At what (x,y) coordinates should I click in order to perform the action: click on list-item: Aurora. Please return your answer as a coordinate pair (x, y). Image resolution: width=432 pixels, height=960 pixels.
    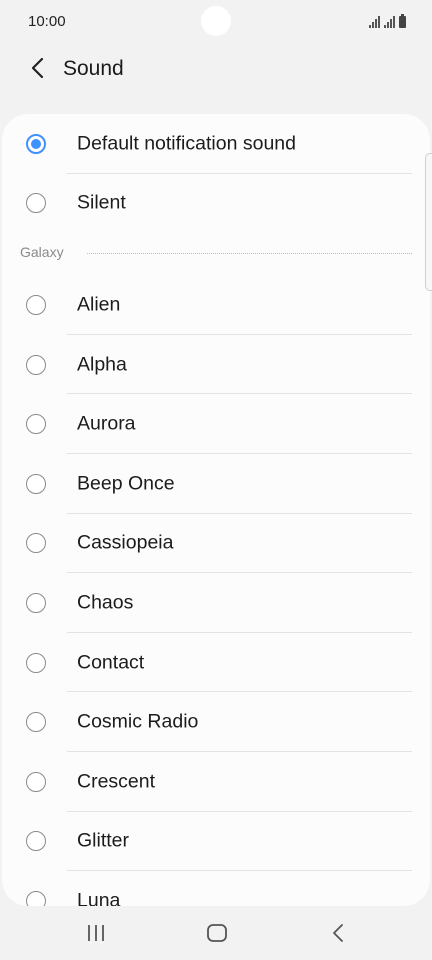
    Looking at the image, I should click on (216, 424).